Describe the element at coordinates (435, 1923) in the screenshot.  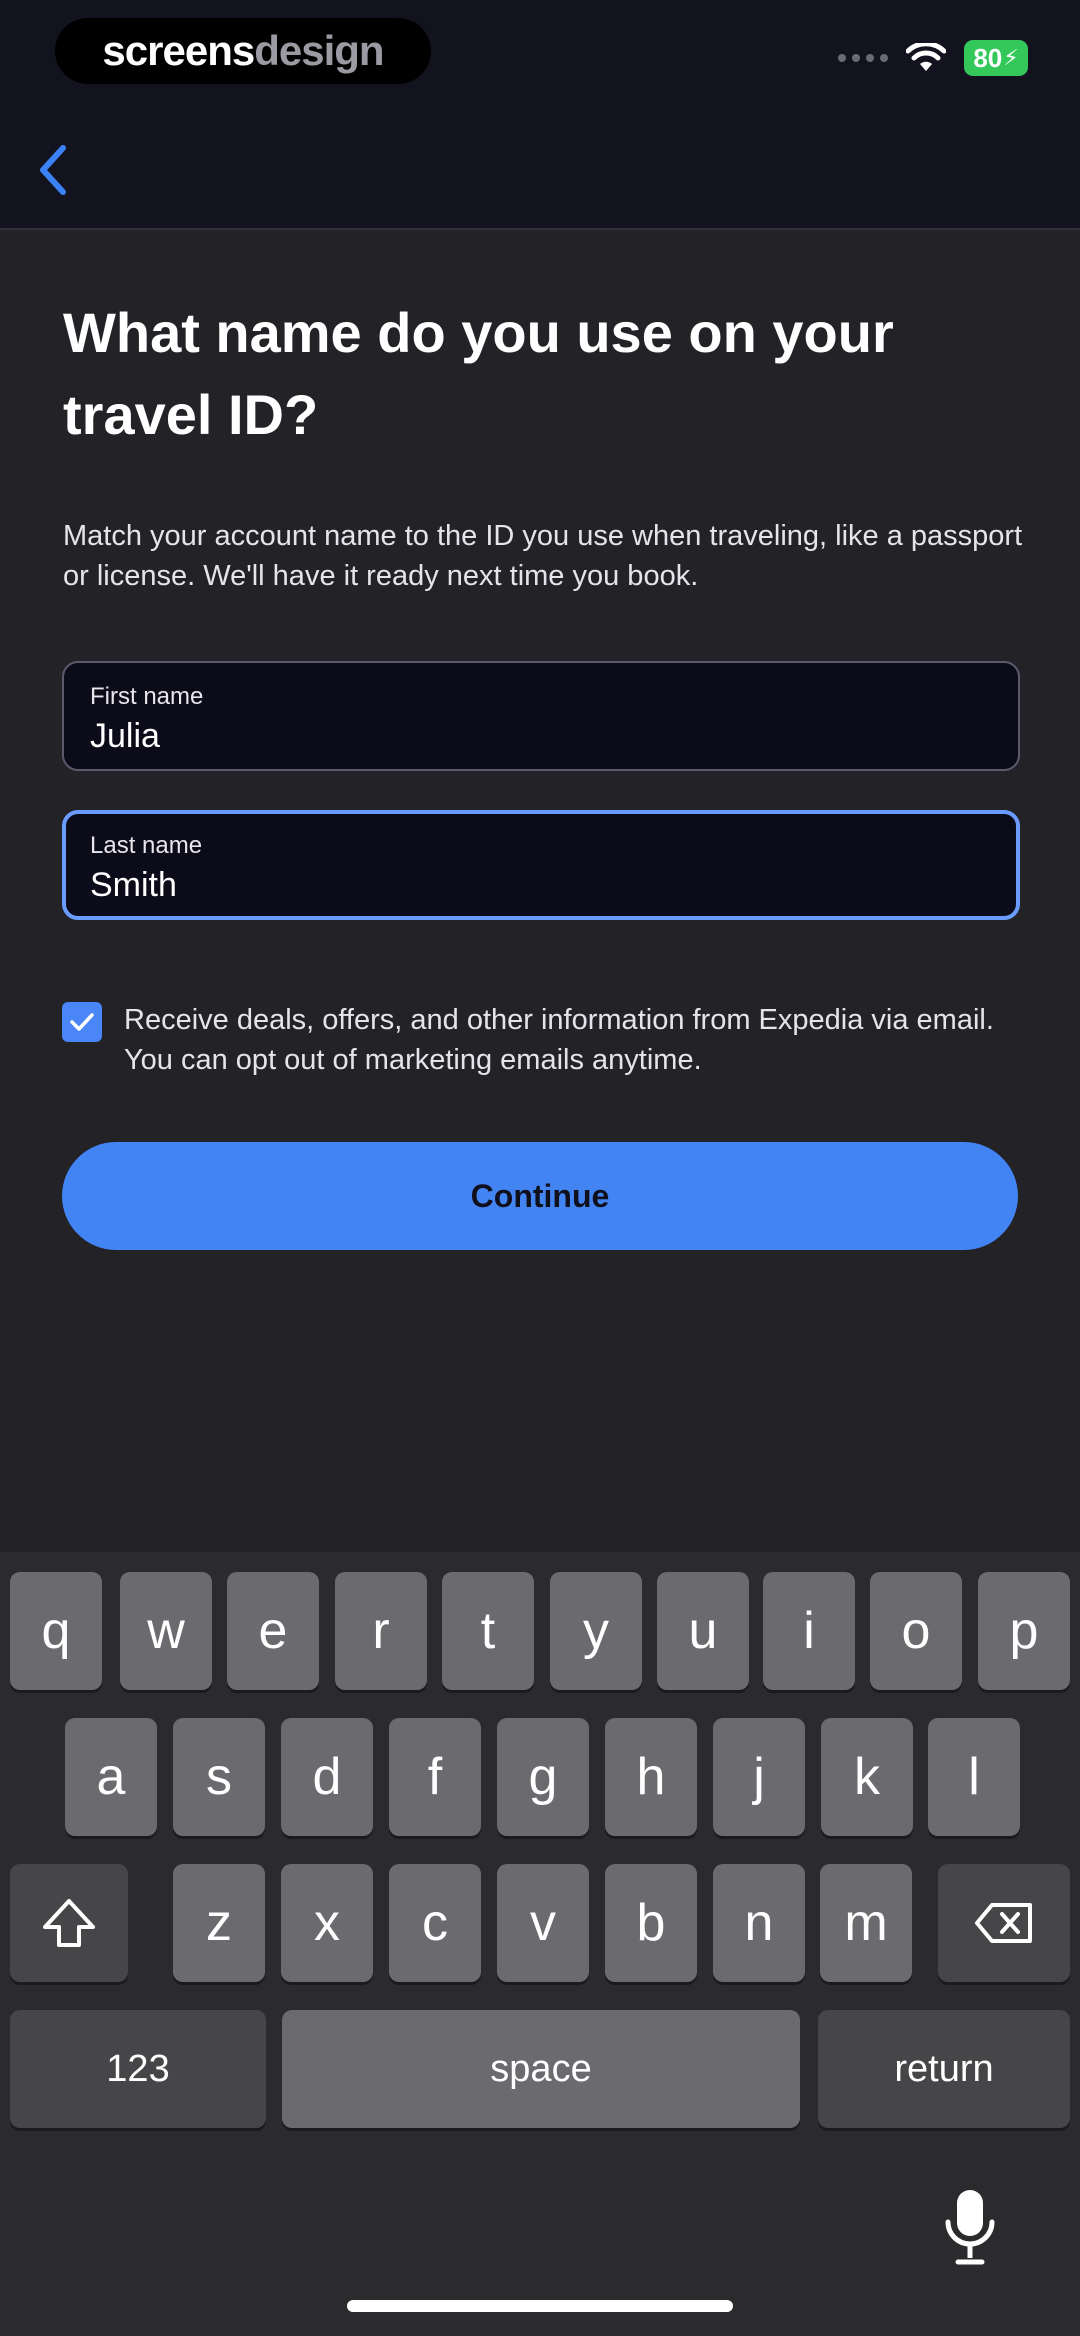
I see `key-c: c` at that location.